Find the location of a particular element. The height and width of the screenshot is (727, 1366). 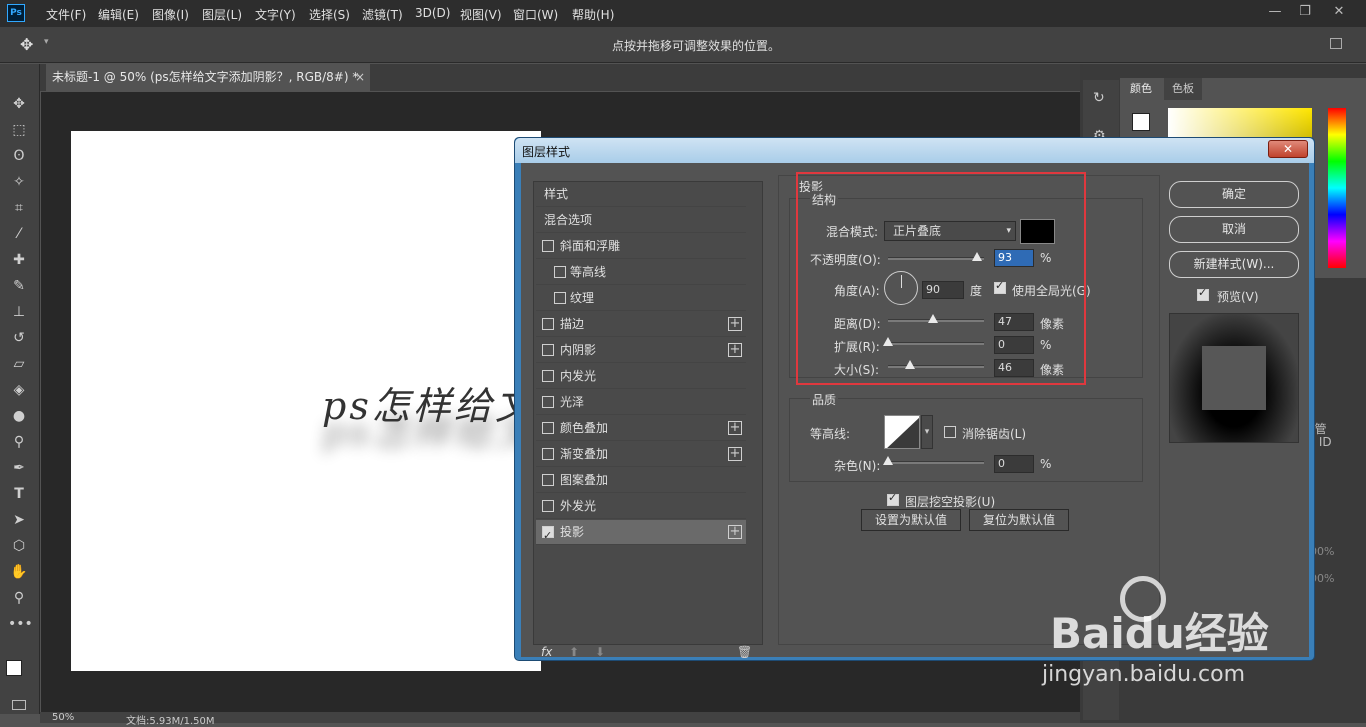

menu-filter: 滤镜(T) is located at coordinates (382, 14).